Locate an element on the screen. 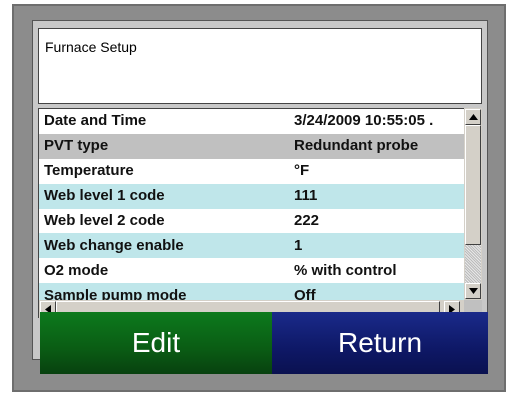 The height and width of the screenshot is (402, 516). list-item: Date and Time 3/24/2009 10:55:05 . is located at coordinates (252, 121).